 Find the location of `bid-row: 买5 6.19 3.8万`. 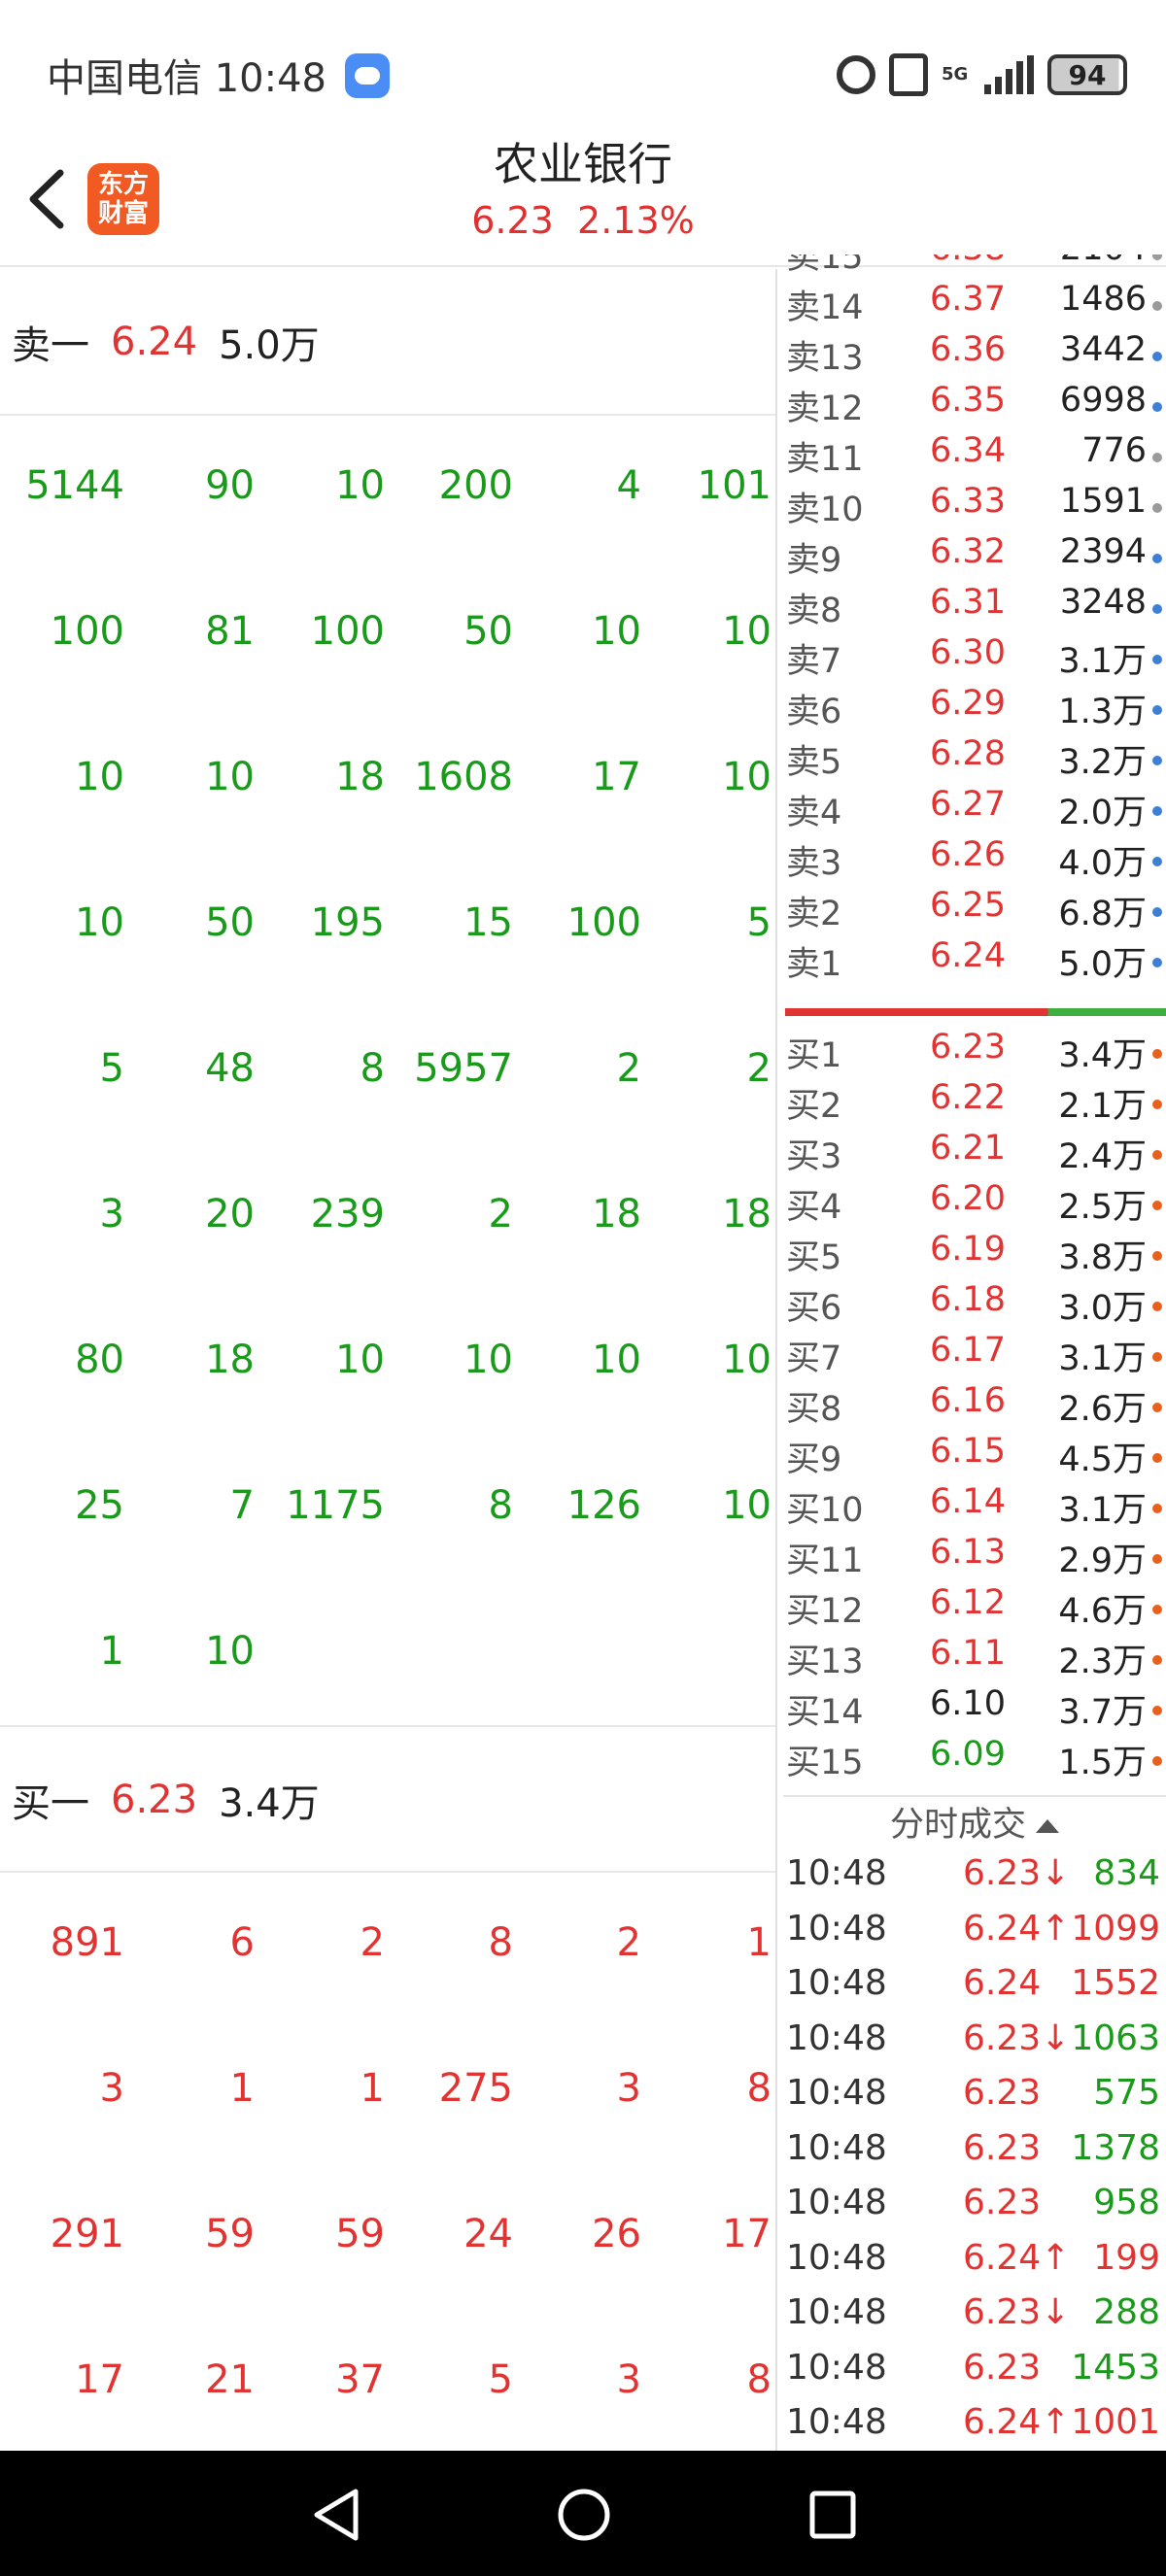

bid-row: 买5 6.19 3.8万 is located at coordinates (974, 1255).